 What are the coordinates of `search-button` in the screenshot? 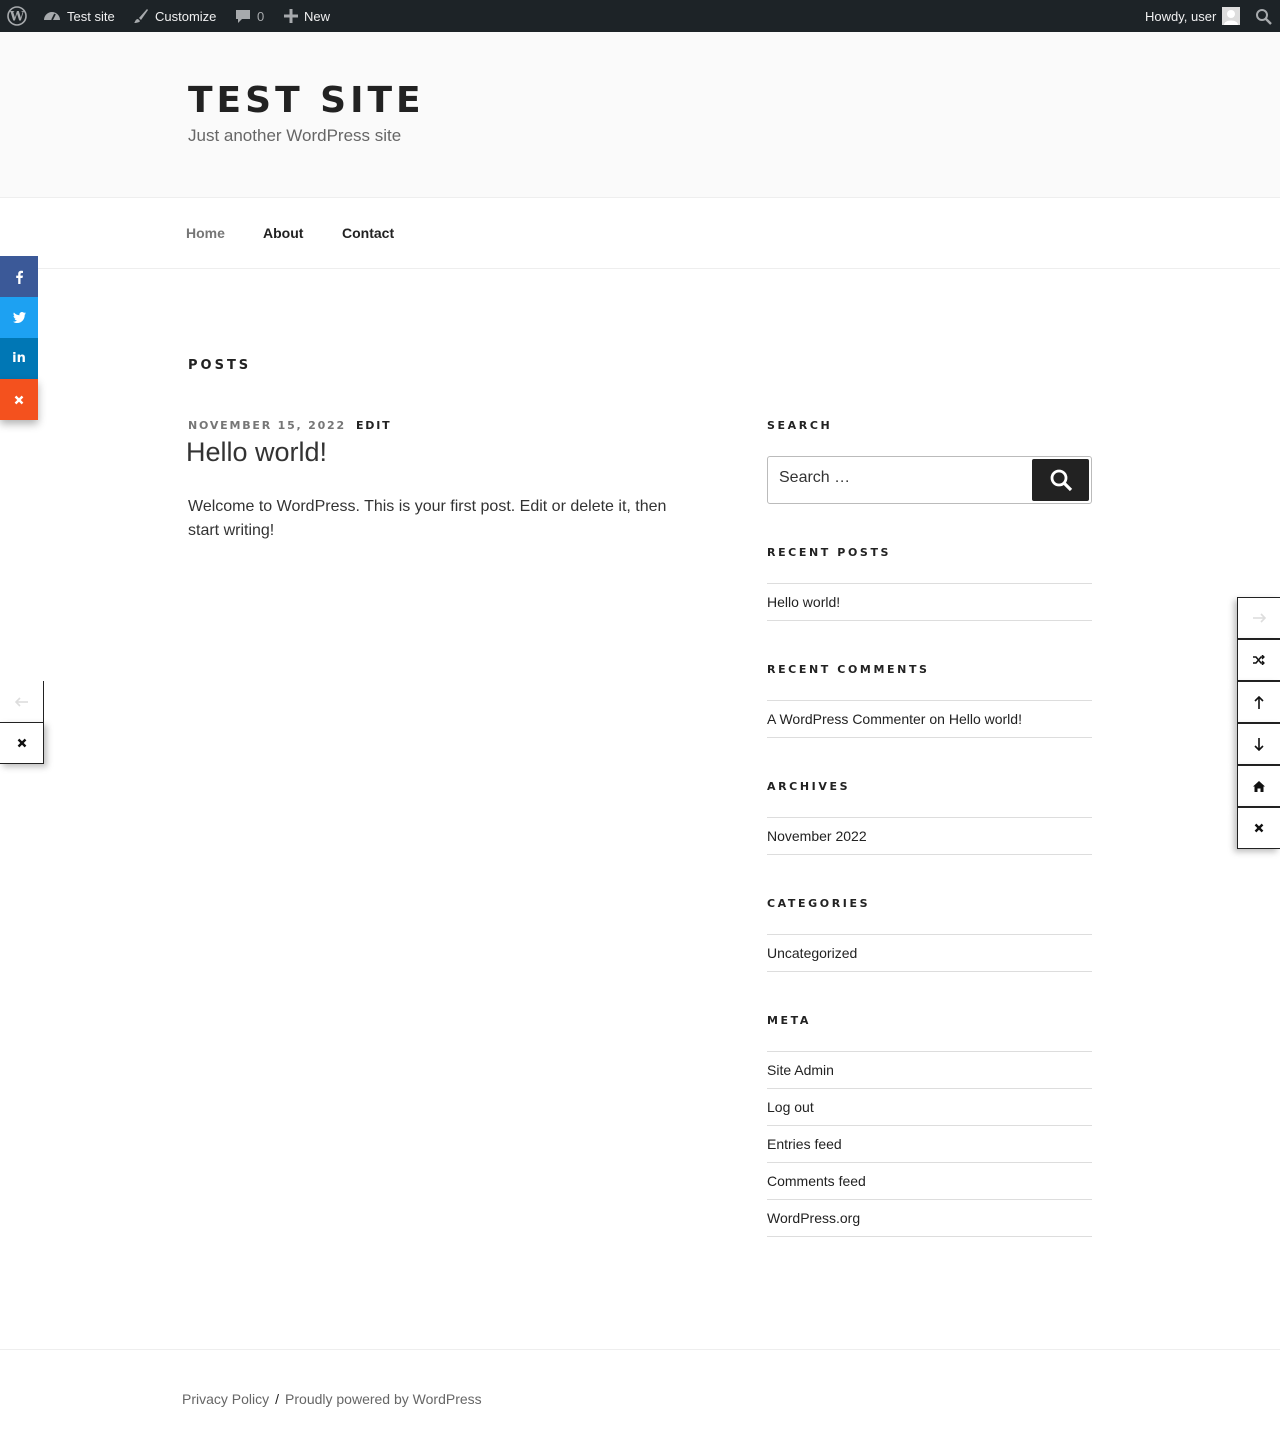 It's located at (1060, 480).